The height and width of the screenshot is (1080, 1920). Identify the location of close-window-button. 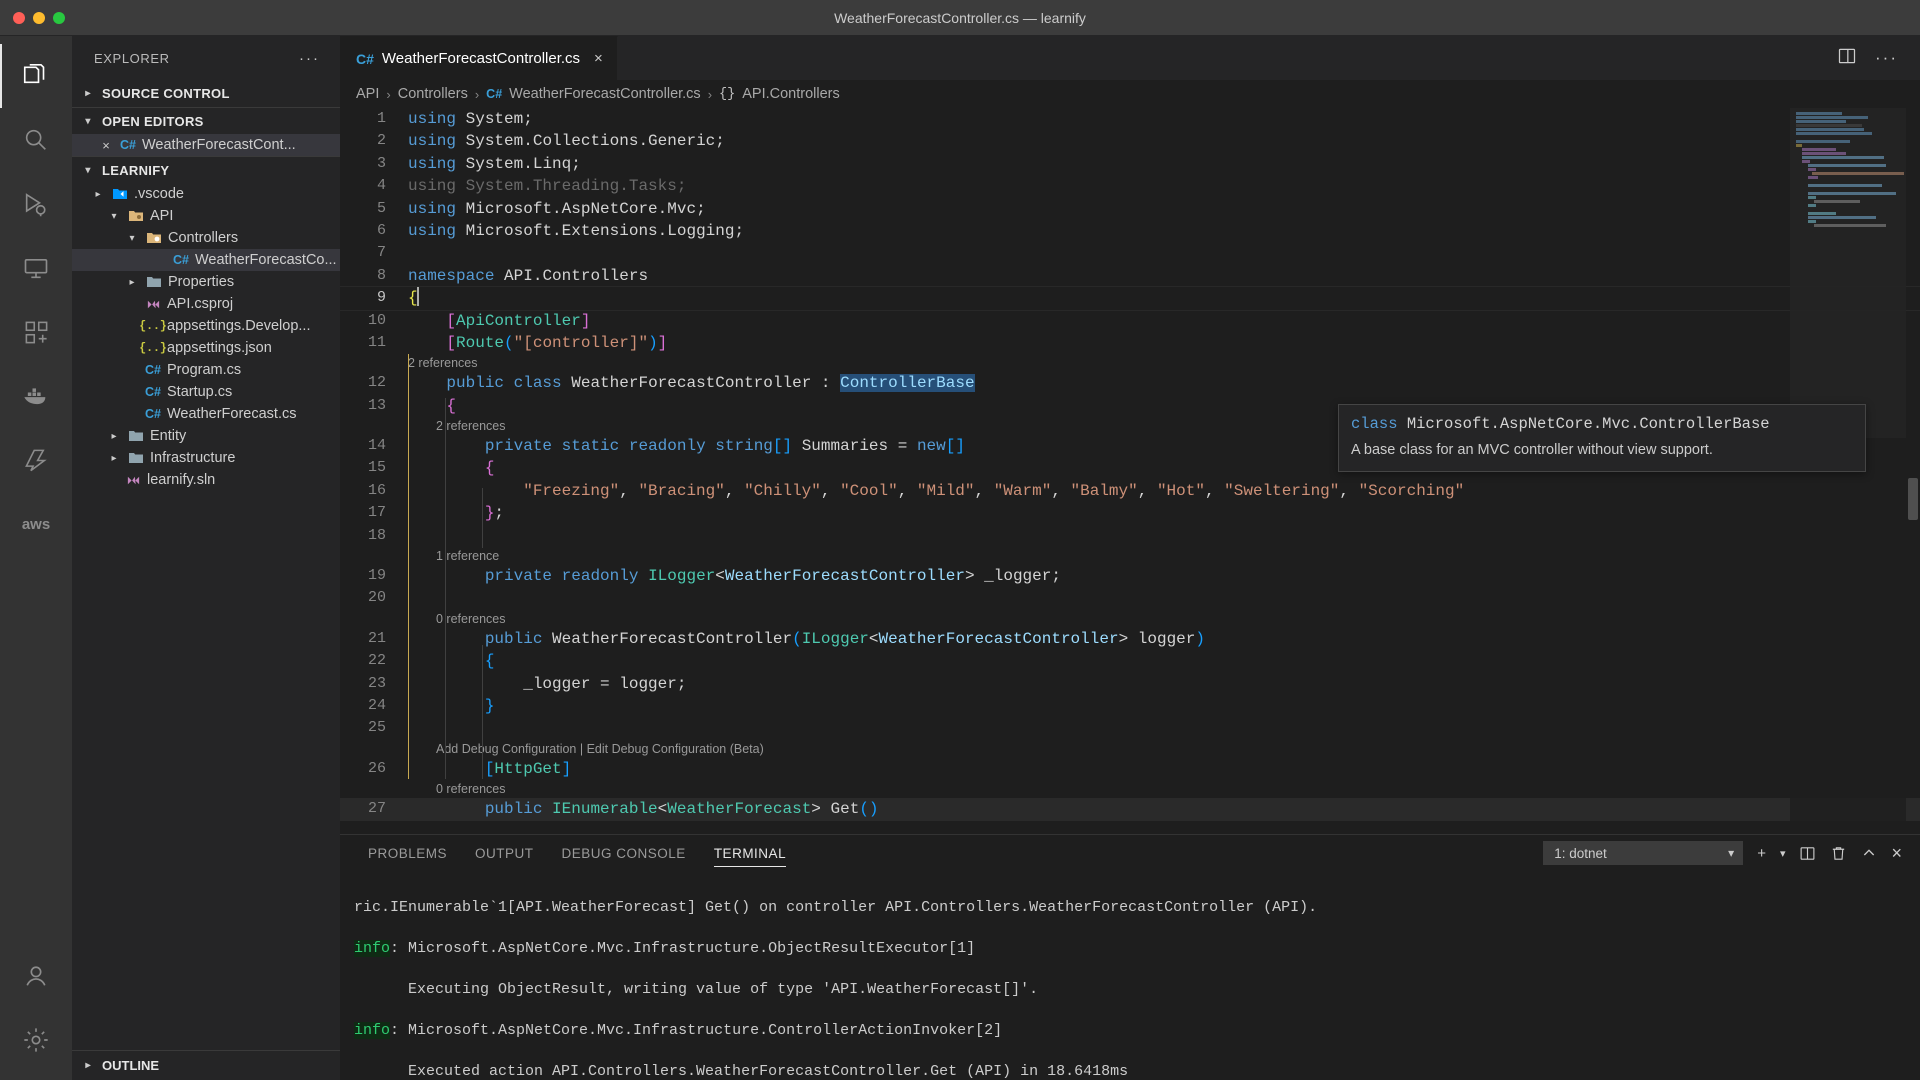
(19, 17).